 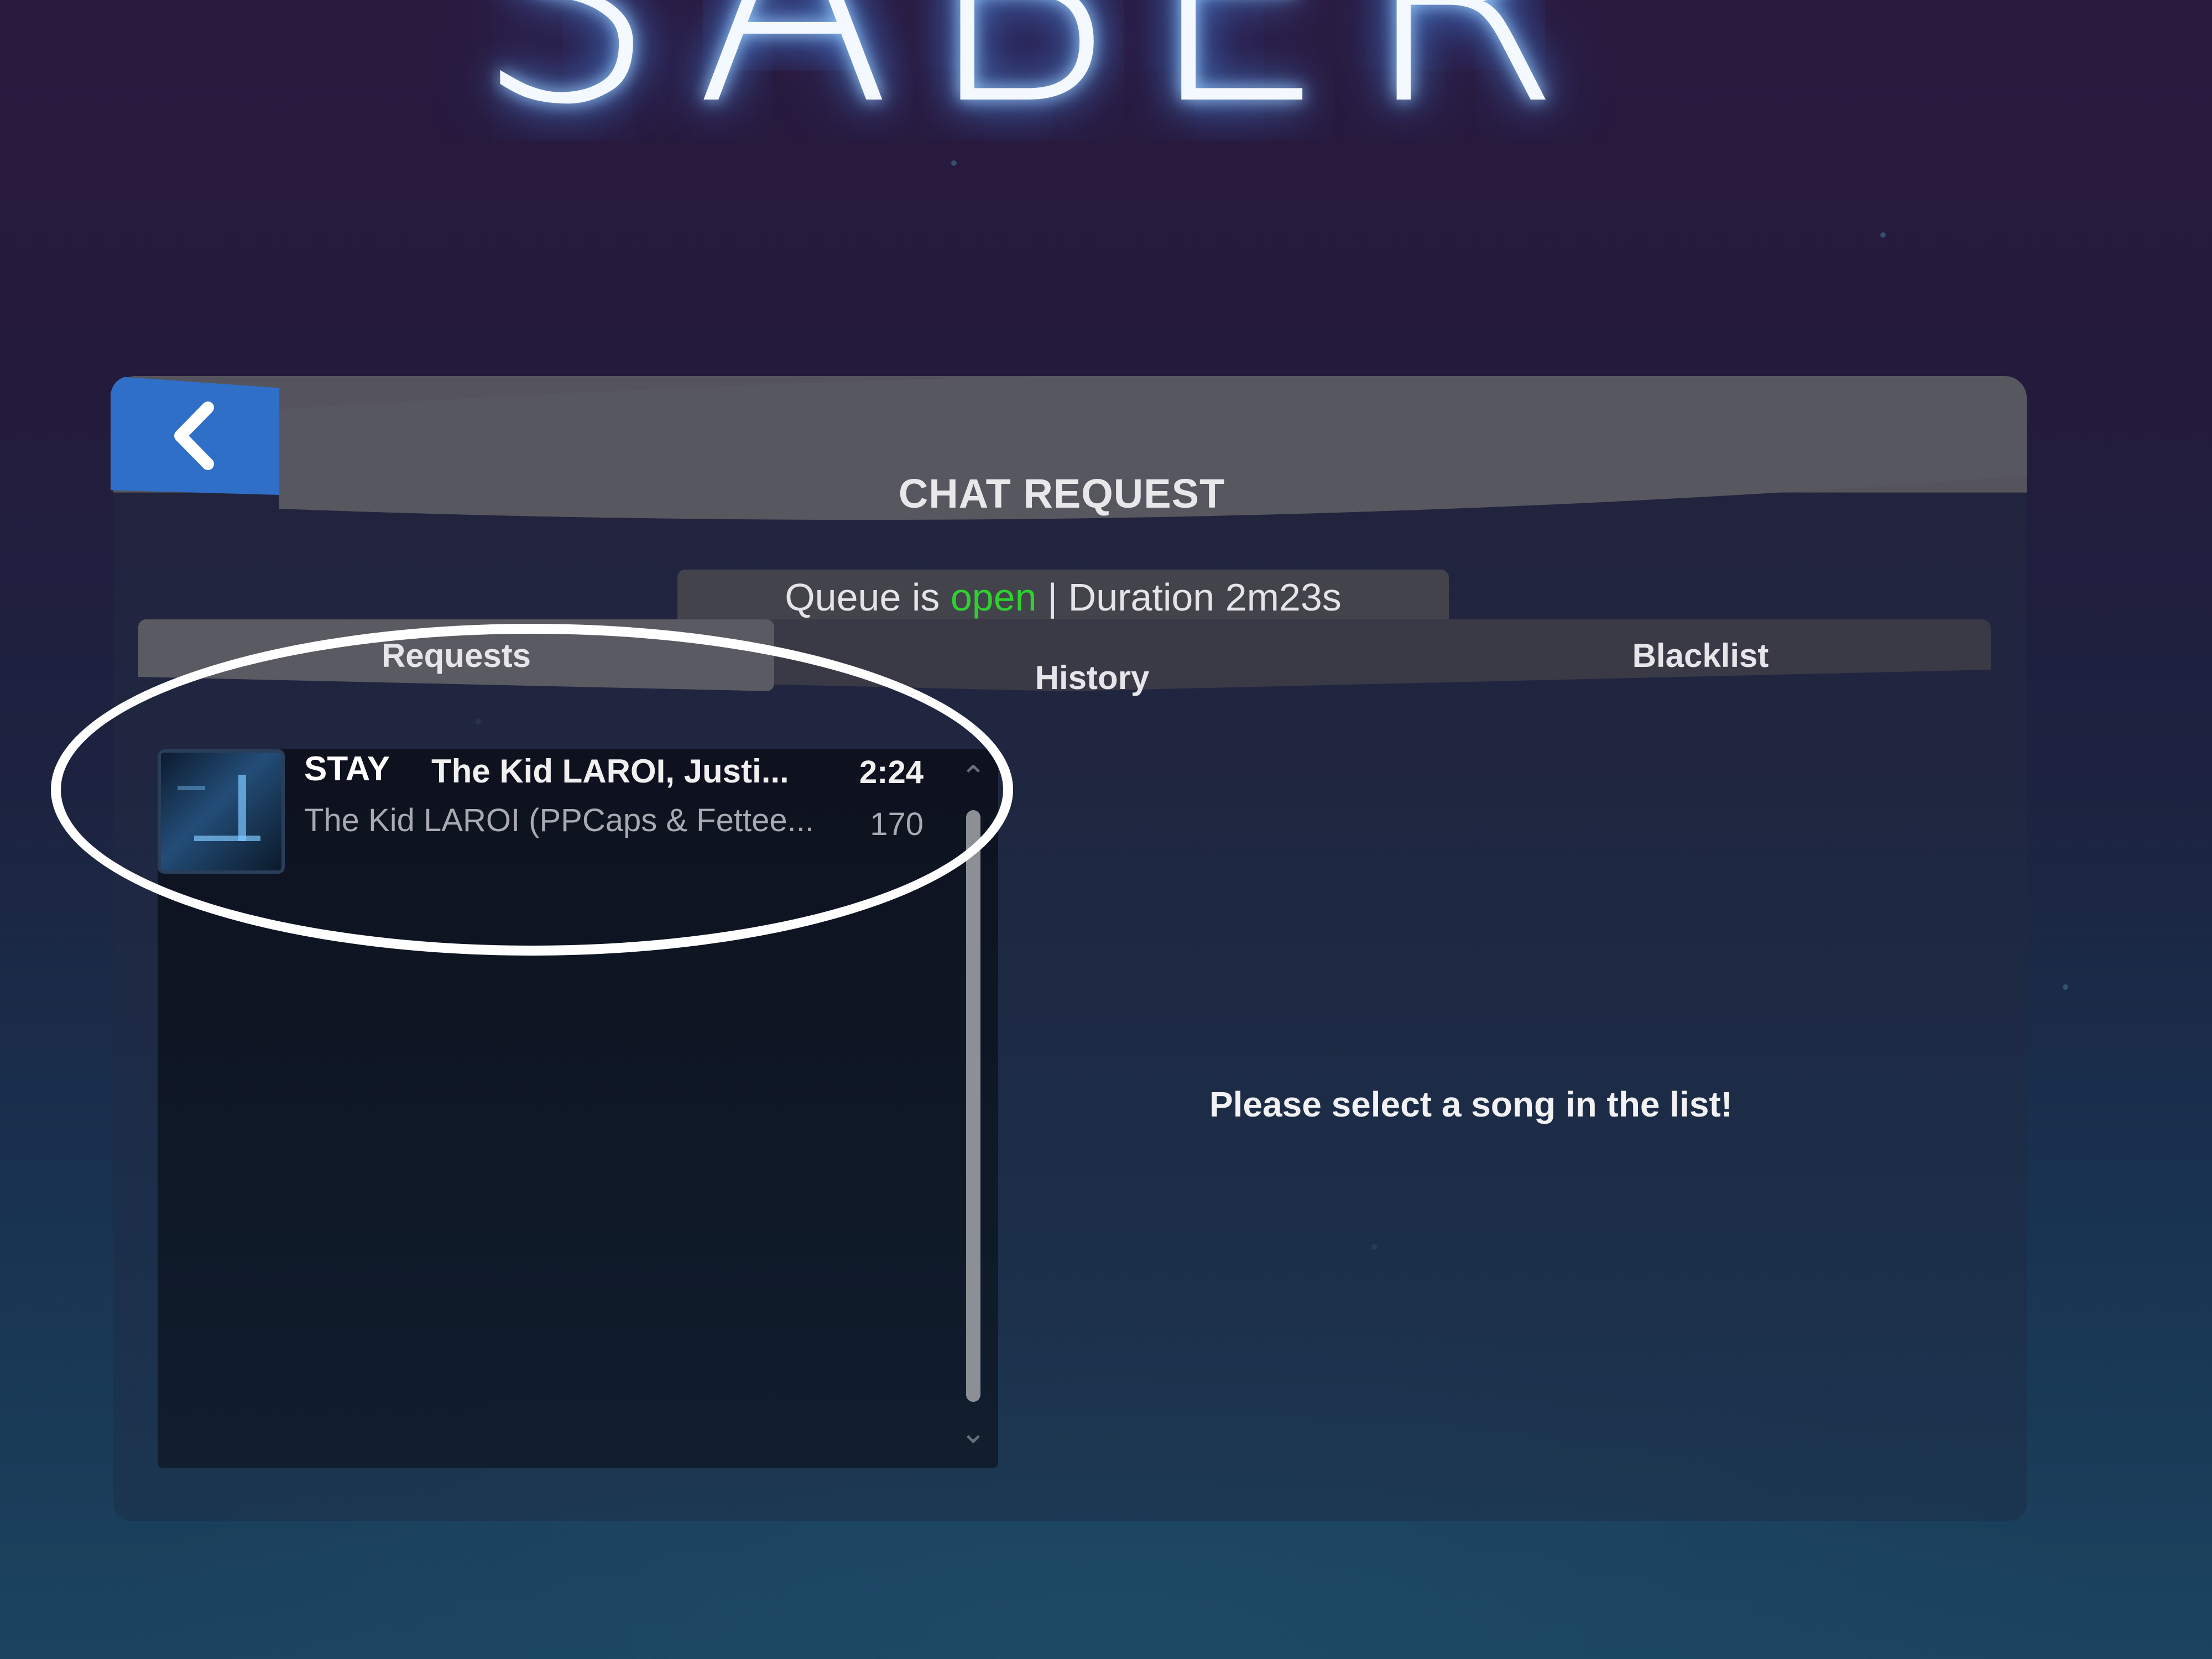 What do you see at coordinates (994, 598) in the screenshot?
I see `queue-state: open` at bounding box center [994, 598].